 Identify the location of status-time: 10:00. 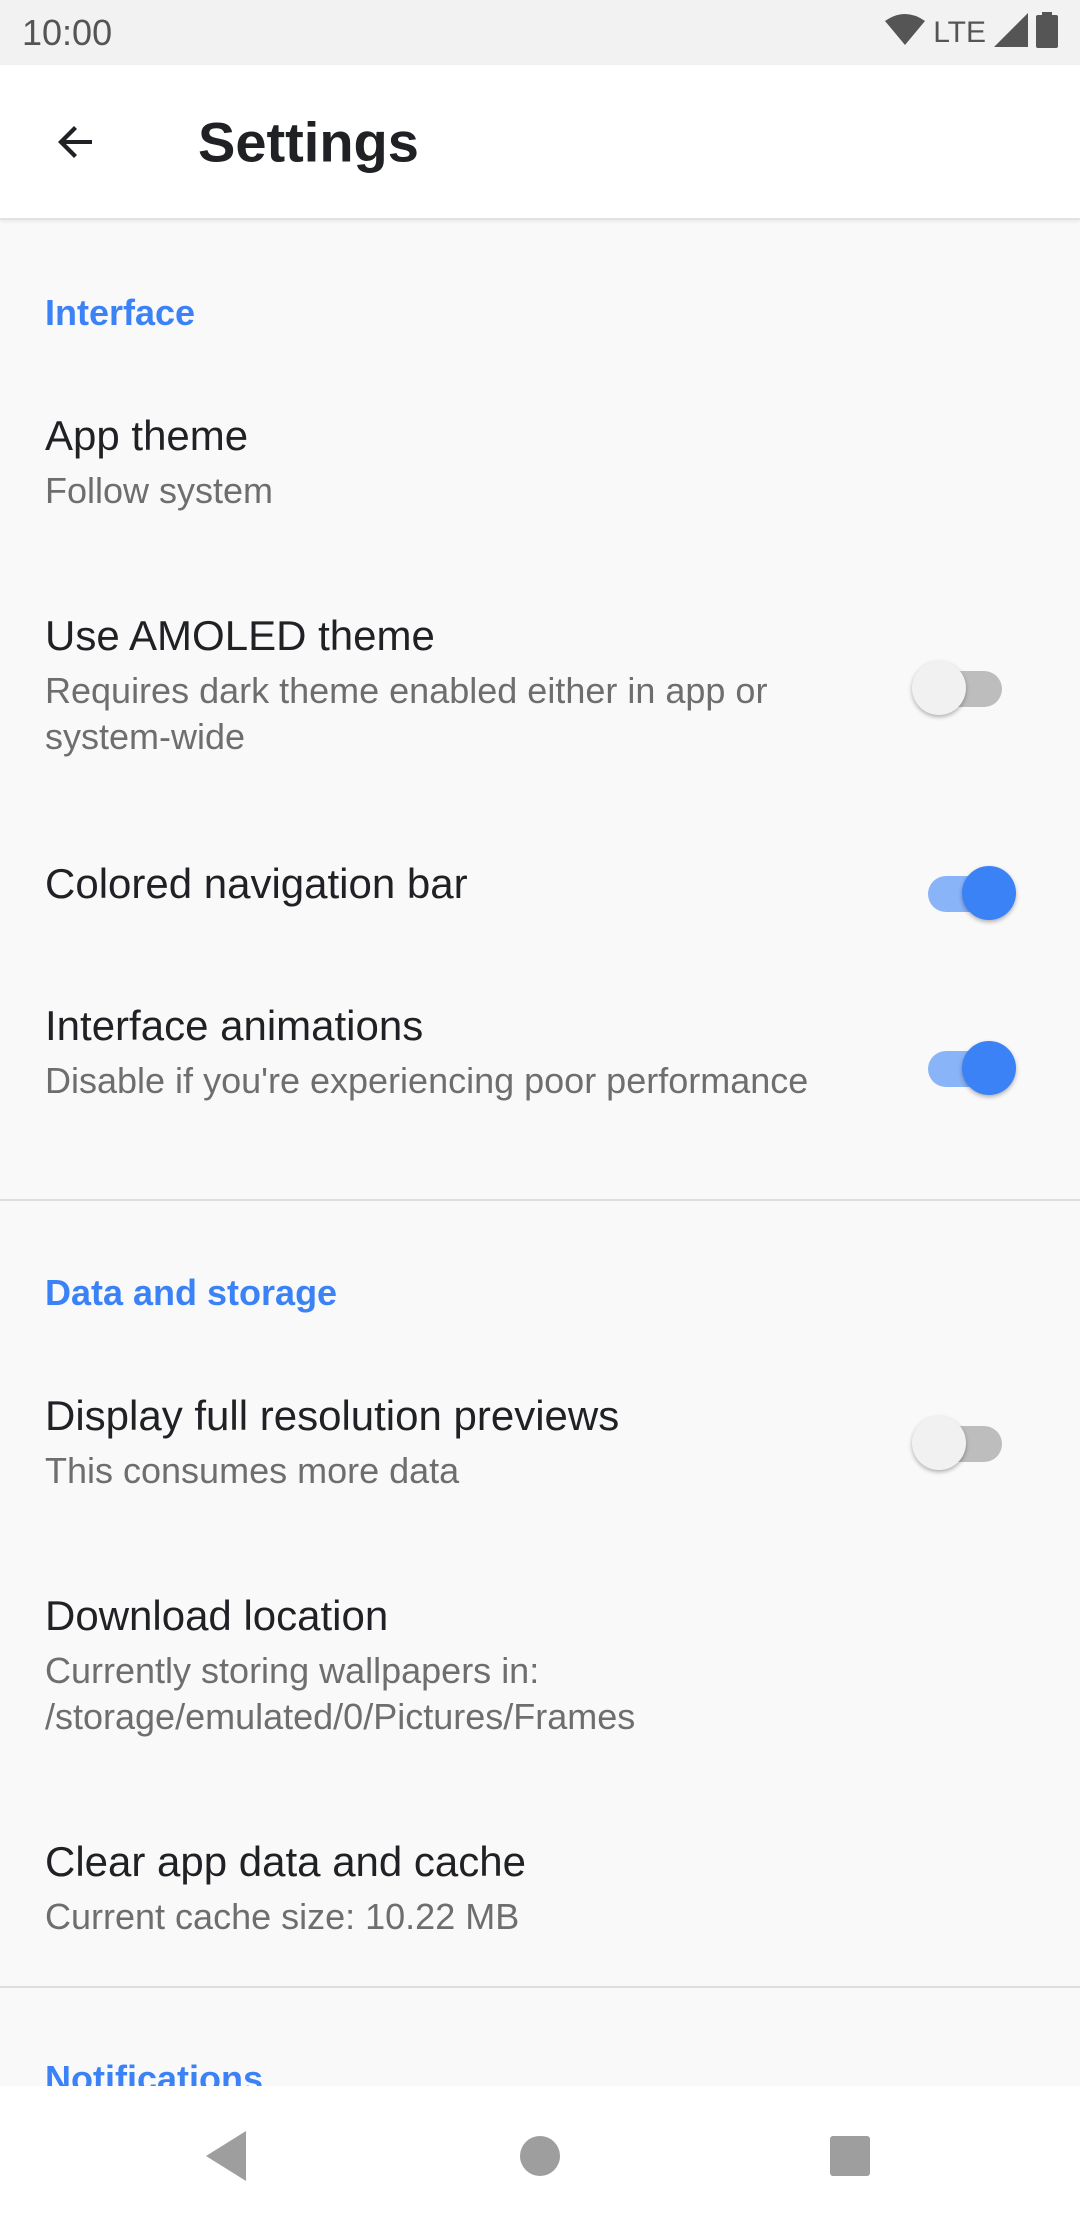
(67, 32).